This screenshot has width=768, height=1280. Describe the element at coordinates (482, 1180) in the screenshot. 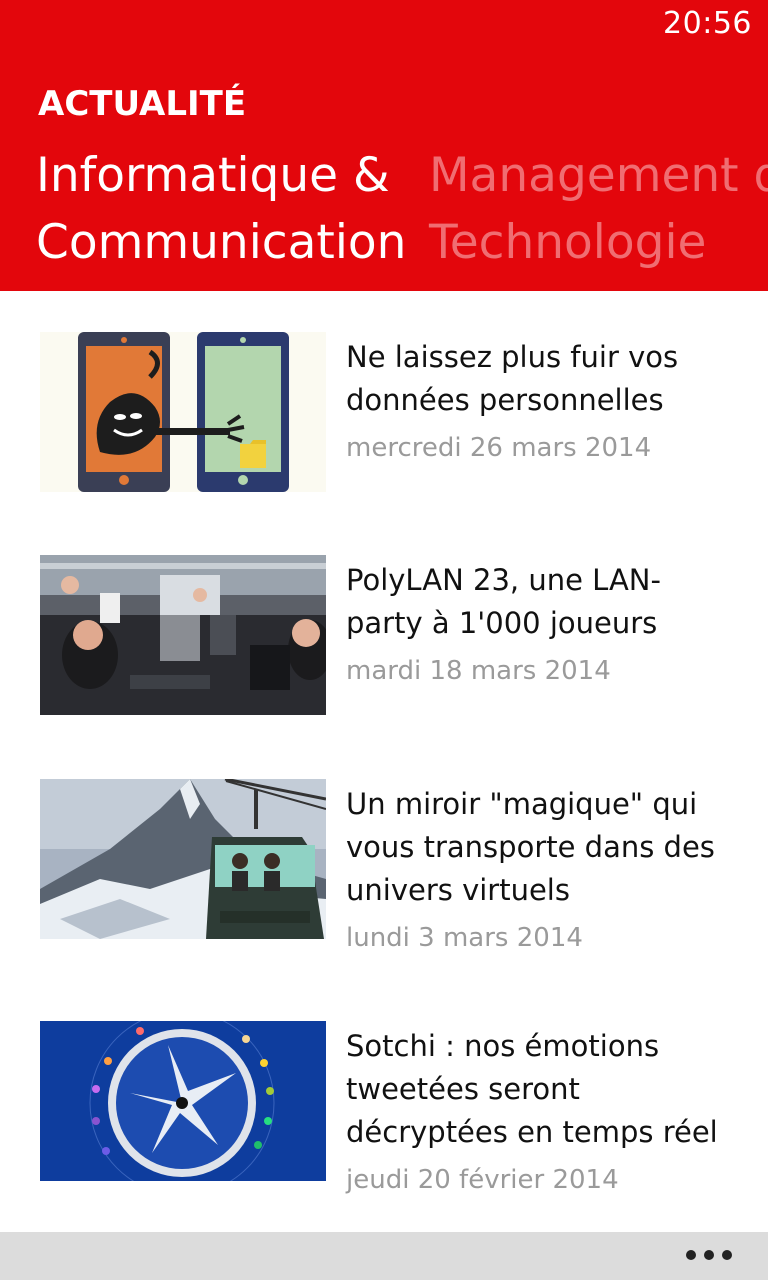

I see `article-date: jeudi 20 février 2014` at that location.